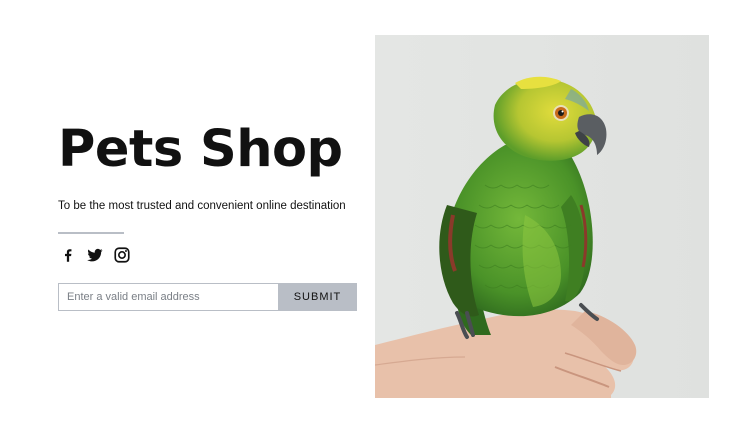  Describe the element at coordinates (317, 297) in the screenshot. I see `submit-button: SUBMIT` at that location.